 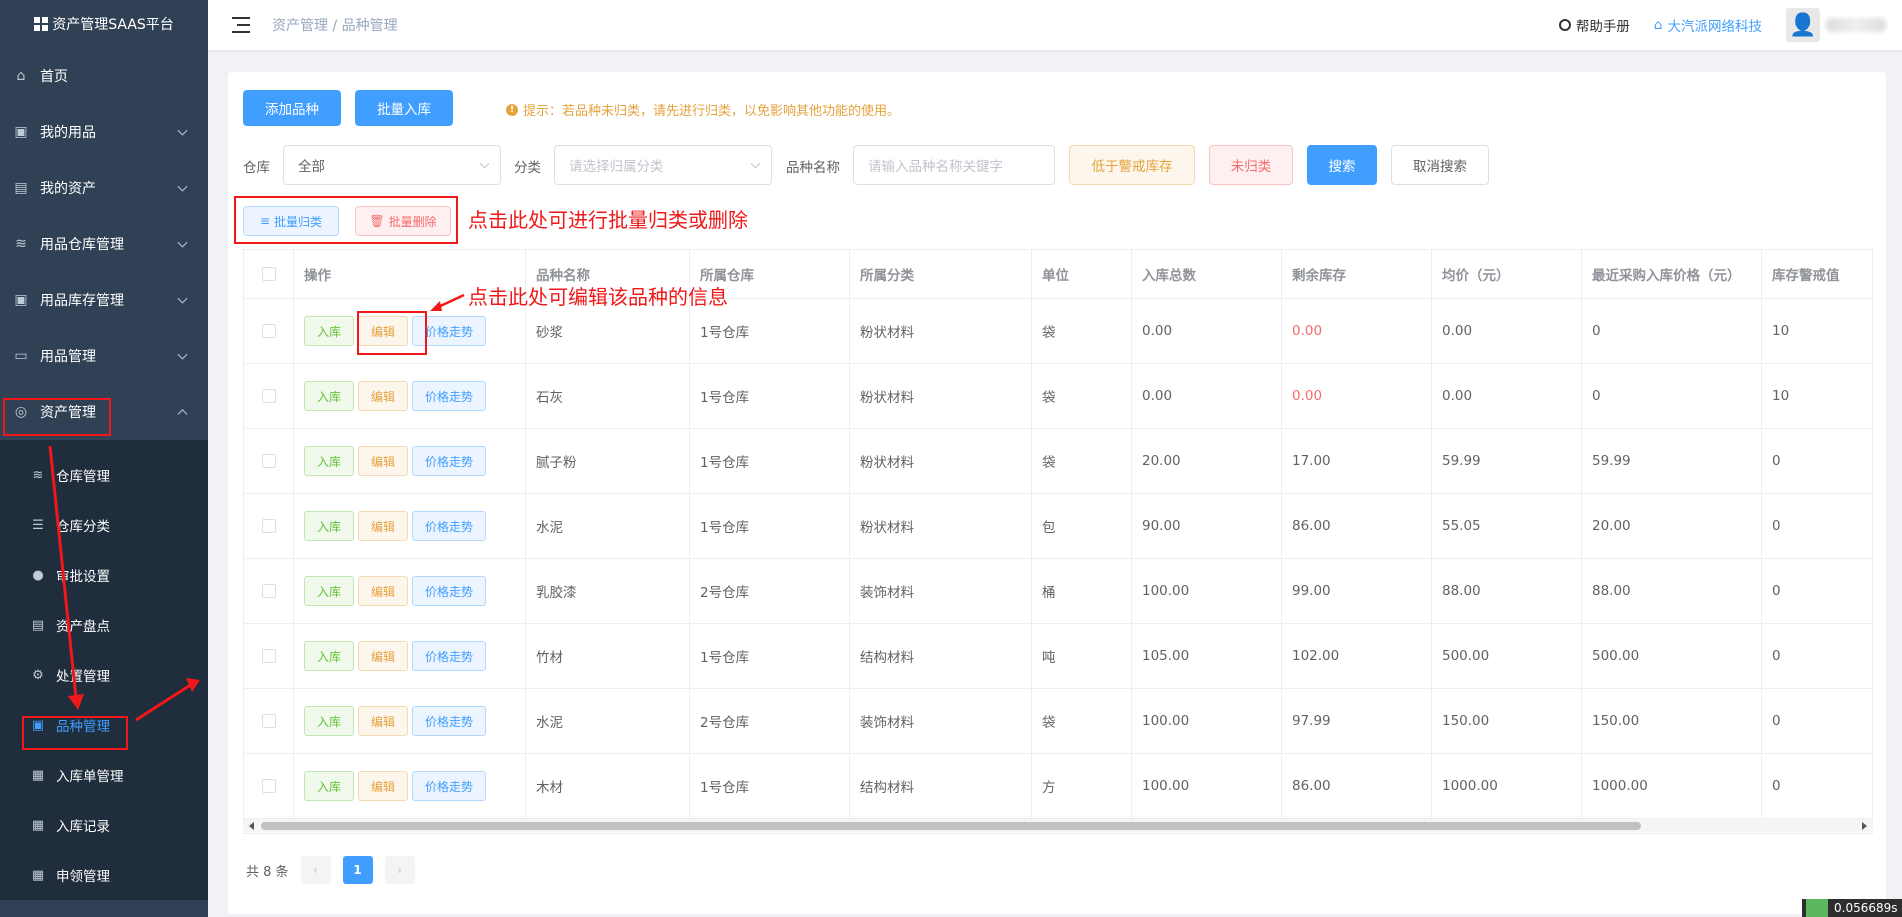 I want to click on cell-value: 1号仓库, so click(x=725, y=398).